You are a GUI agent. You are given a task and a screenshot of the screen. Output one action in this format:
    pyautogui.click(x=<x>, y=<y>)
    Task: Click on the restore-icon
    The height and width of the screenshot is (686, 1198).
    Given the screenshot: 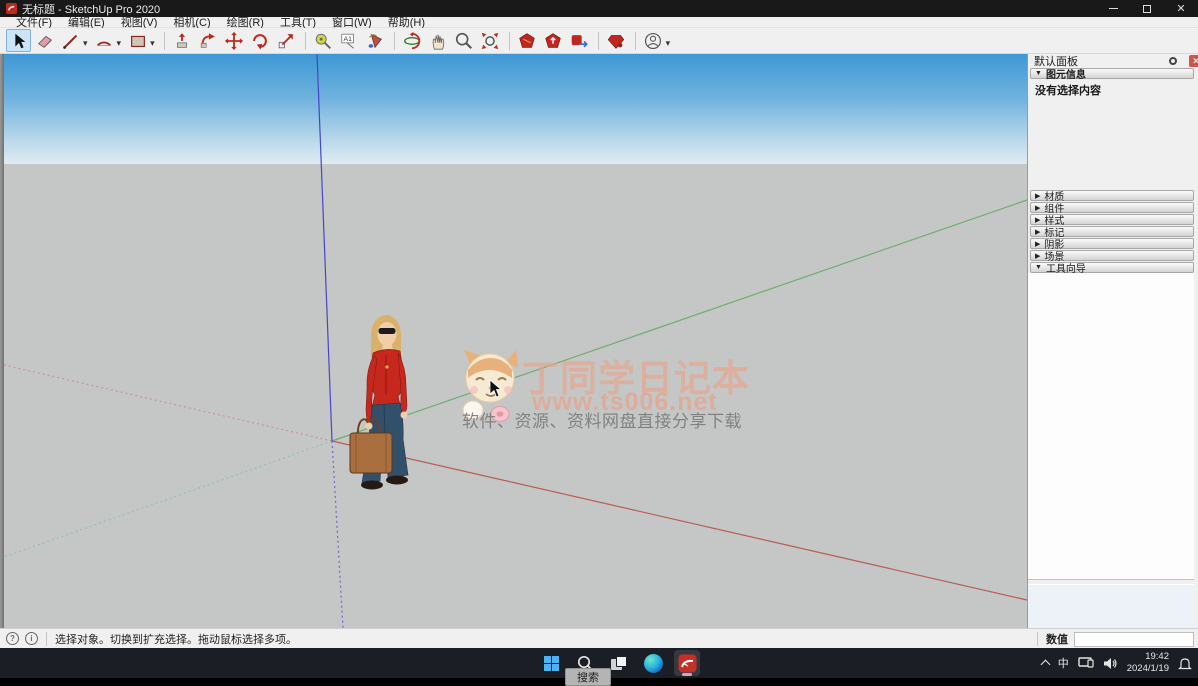 What is the action you would take?
    pyautogui.click(x=1147, y=8)
    